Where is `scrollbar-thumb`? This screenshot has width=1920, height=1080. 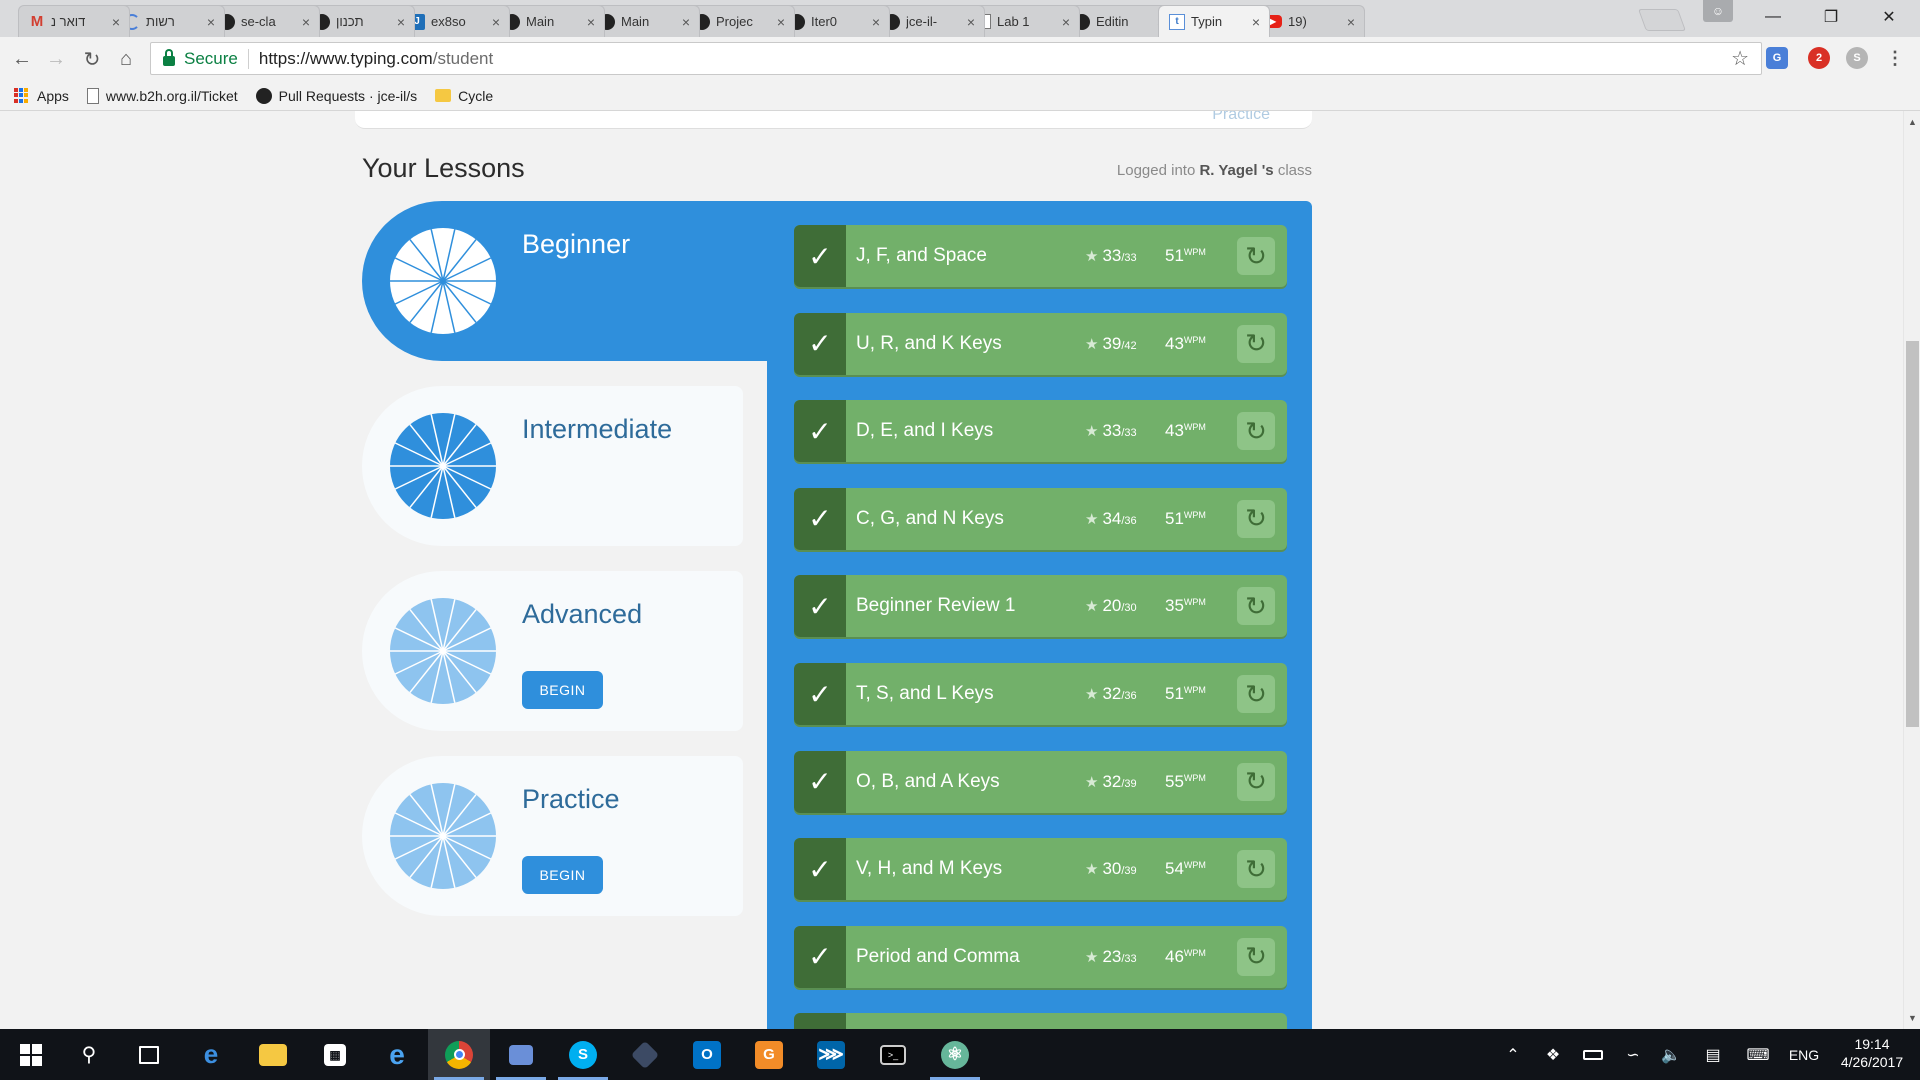 scrollbar-thumb is located at coordinates (1912, 534).